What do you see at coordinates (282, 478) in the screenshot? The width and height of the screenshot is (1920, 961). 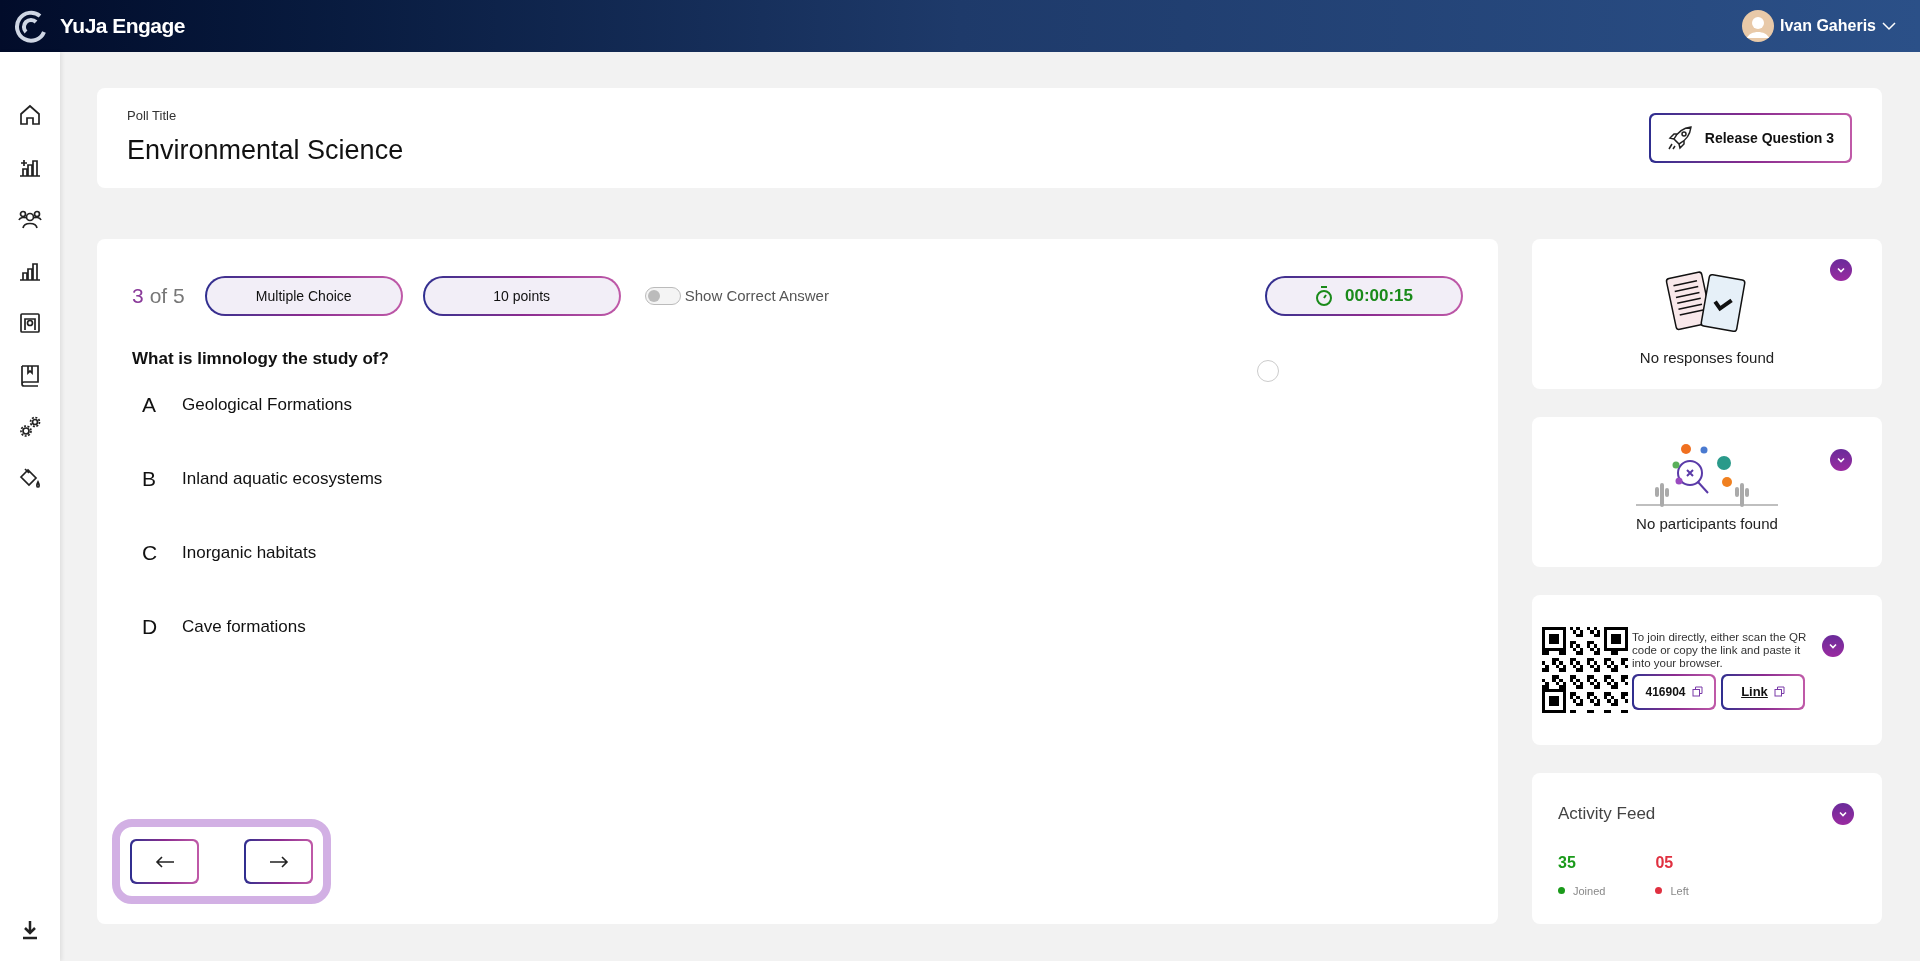 I see `option-text: Inland aquatic ecosystems` at bounding box center [282, 478].